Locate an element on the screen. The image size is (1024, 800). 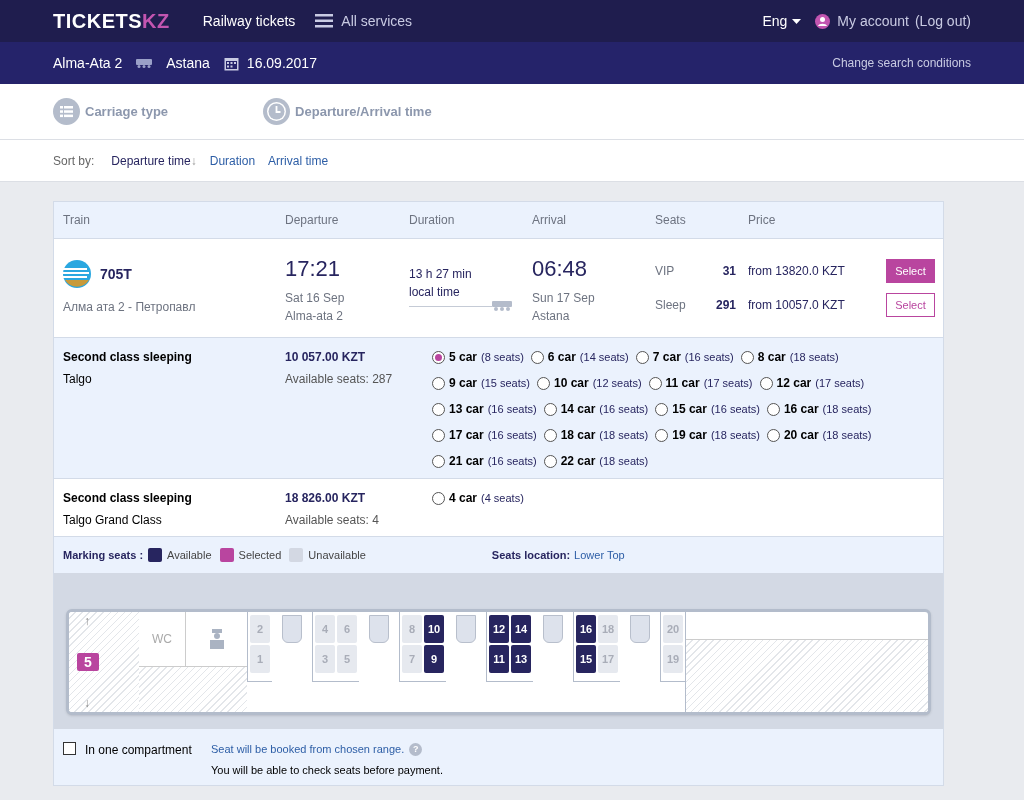
destination-station: Astana is located at coordinates (188, 63).